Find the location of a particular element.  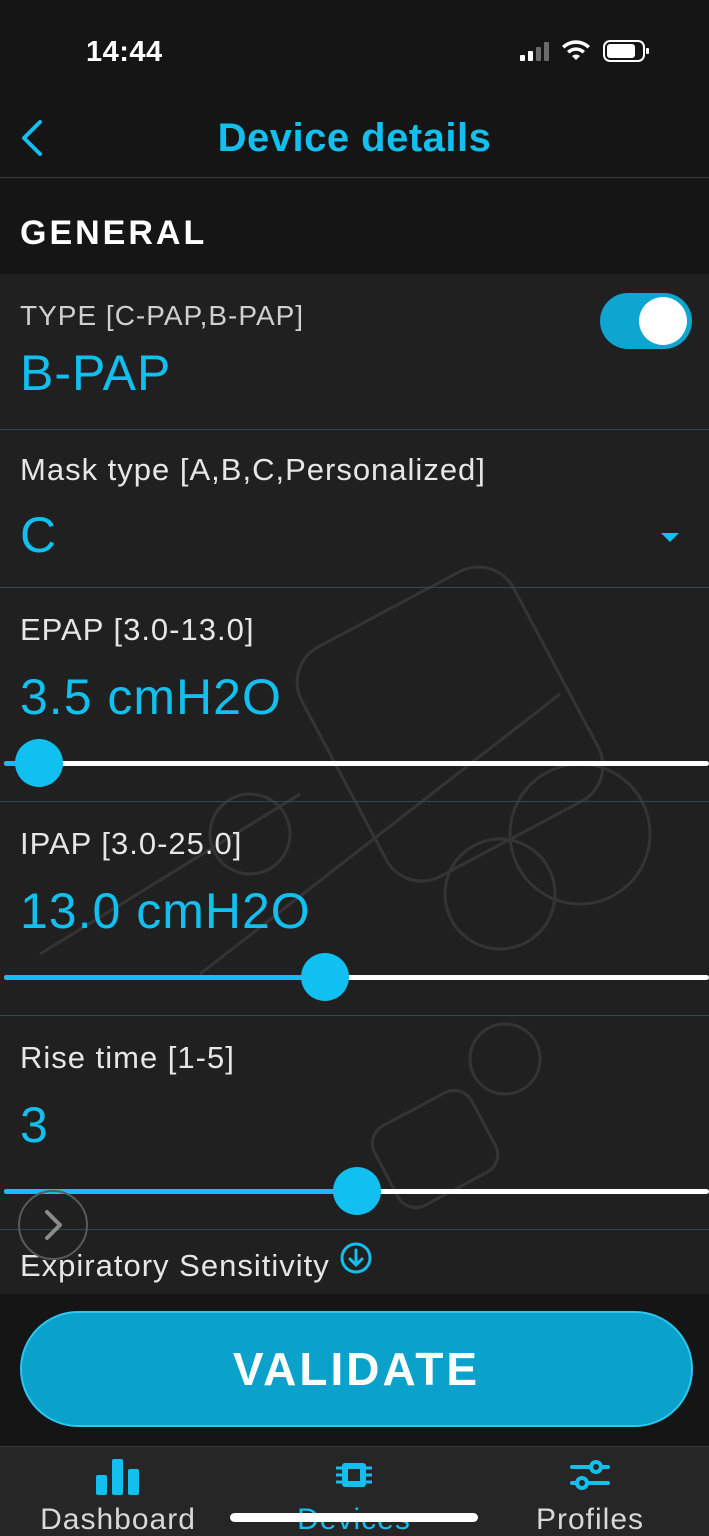

mask-type-value: C is located at coordinates (39, 535).